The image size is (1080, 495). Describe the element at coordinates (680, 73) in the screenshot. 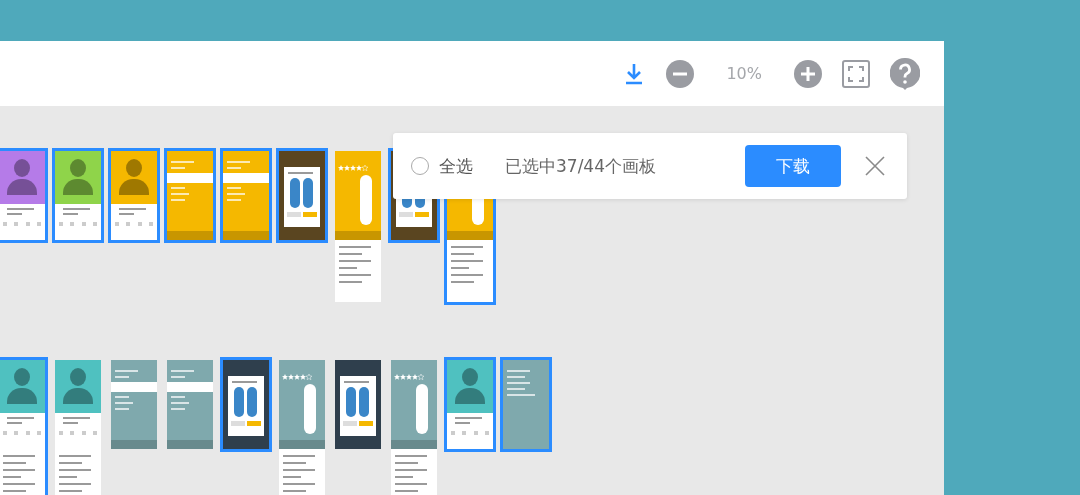

I see `zoom-out-icon` at that location.